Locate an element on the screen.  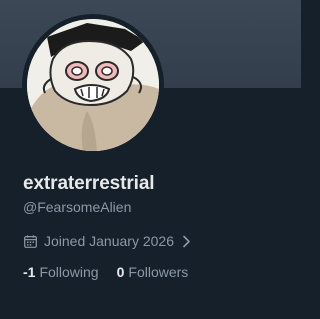
followers-count: 0 is located at coordinates (120, 272).